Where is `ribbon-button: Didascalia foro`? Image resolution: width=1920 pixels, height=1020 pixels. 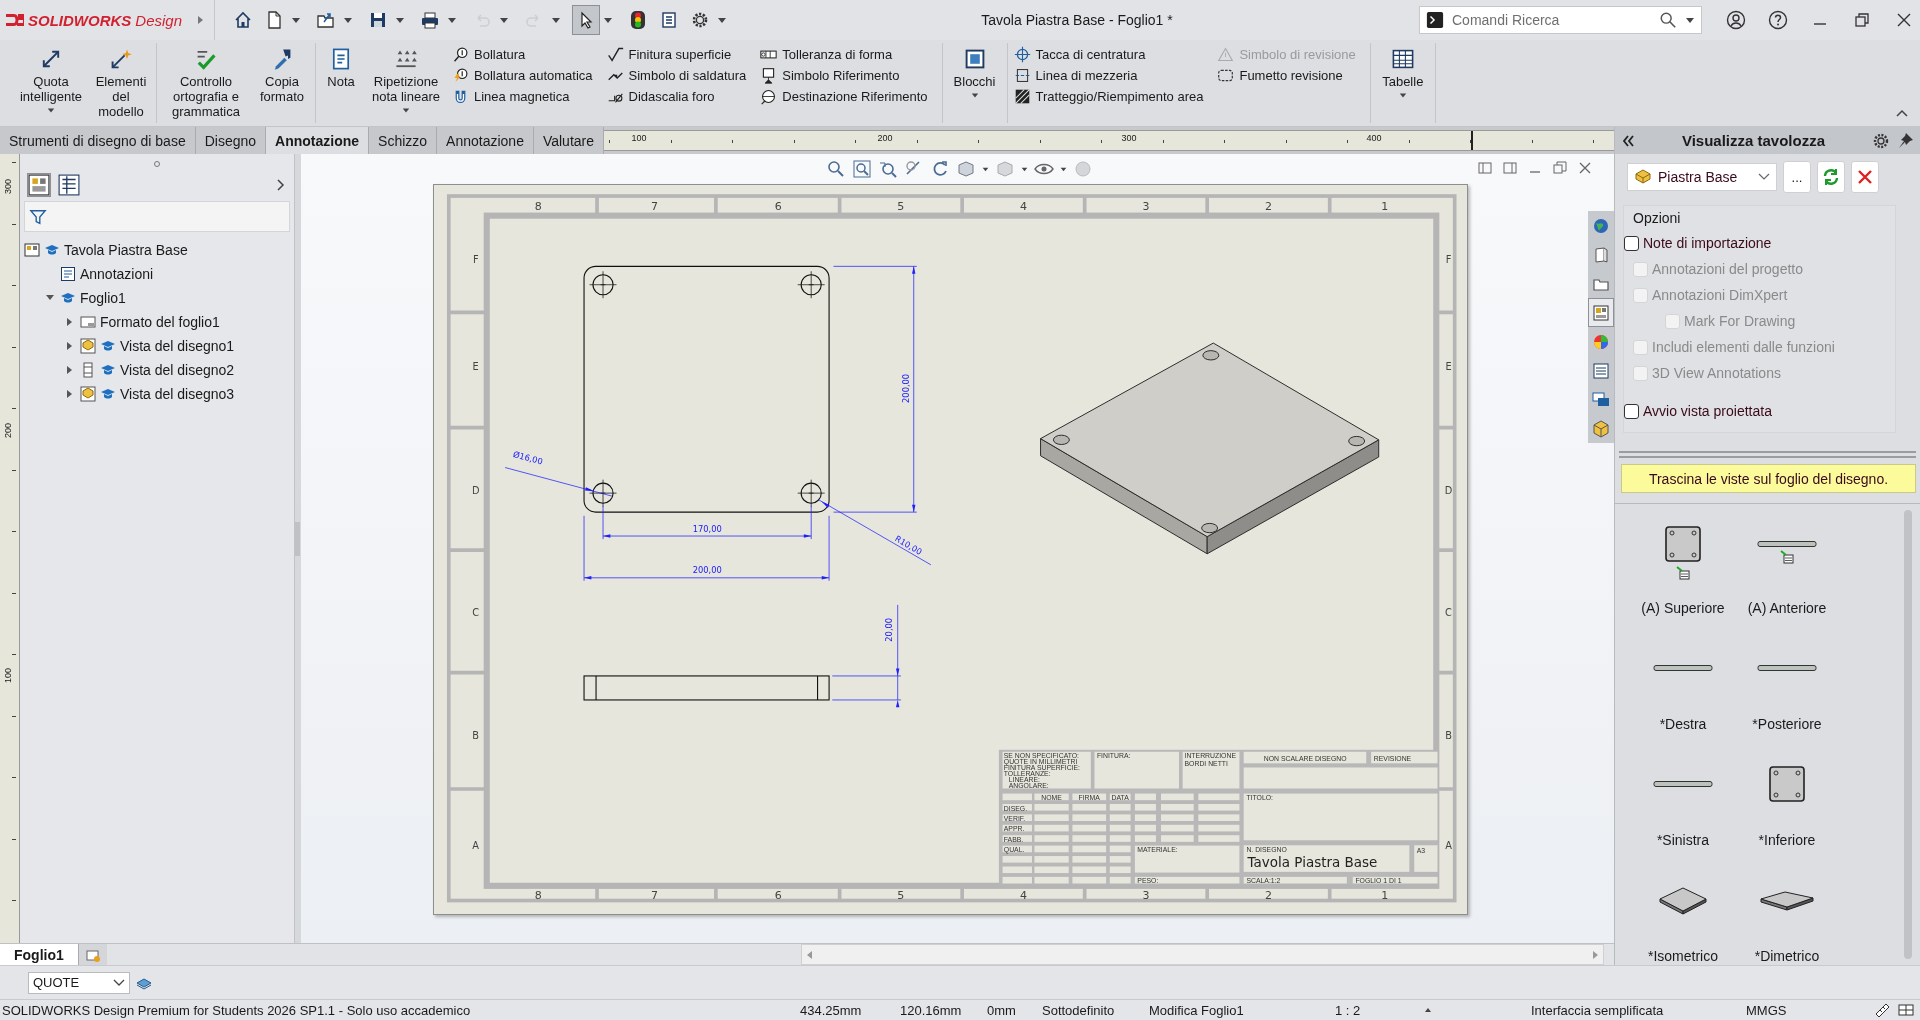 ribbon-button: Didascalia foro is located at coordinates (676, 96).